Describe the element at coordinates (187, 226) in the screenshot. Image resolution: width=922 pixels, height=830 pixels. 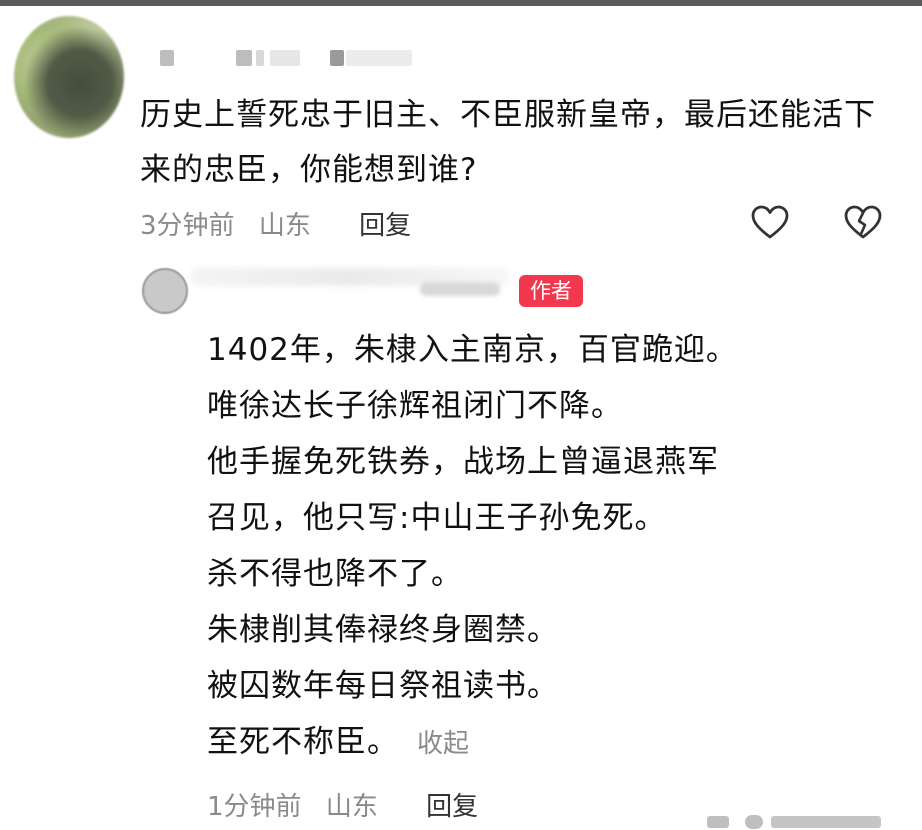
I see `comment-time: 3分钟前` at that location.